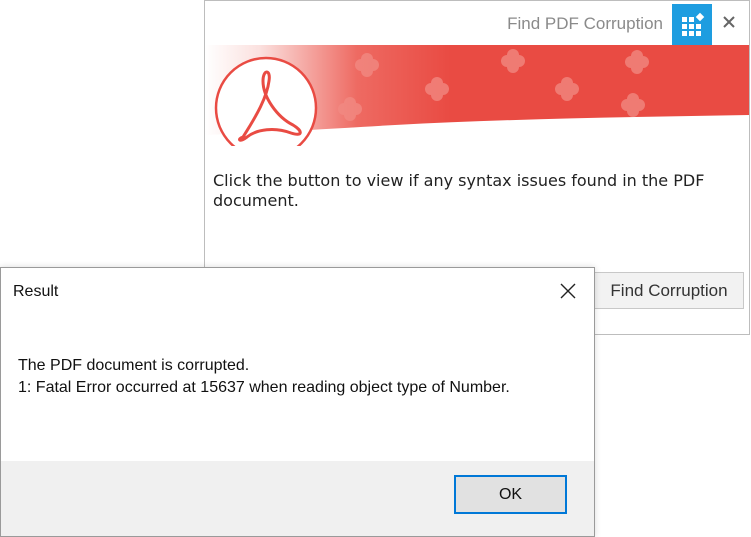 The height and width of the screenshot is (537, 751). What do you see at coordinates (585, 23) in the screenshot?
I see `app-title: Find PDF Corruption` at bounding box center [585, 23].